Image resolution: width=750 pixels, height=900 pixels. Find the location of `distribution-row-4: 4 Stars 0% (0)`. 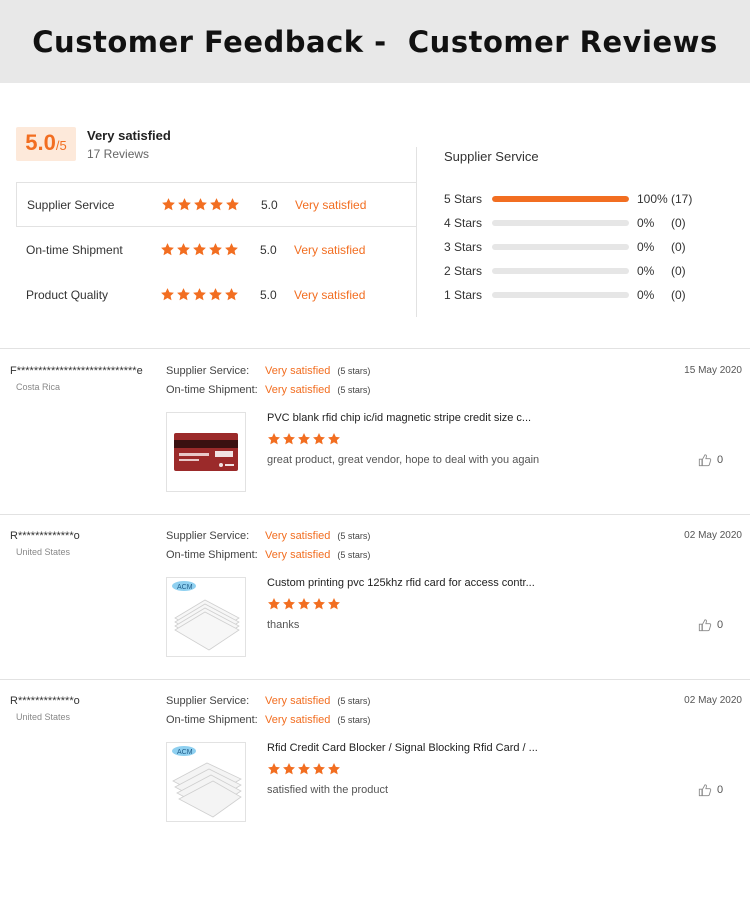

distribution-row-4: 4 Stars 0% (0) is located at coordinates (594, 223).